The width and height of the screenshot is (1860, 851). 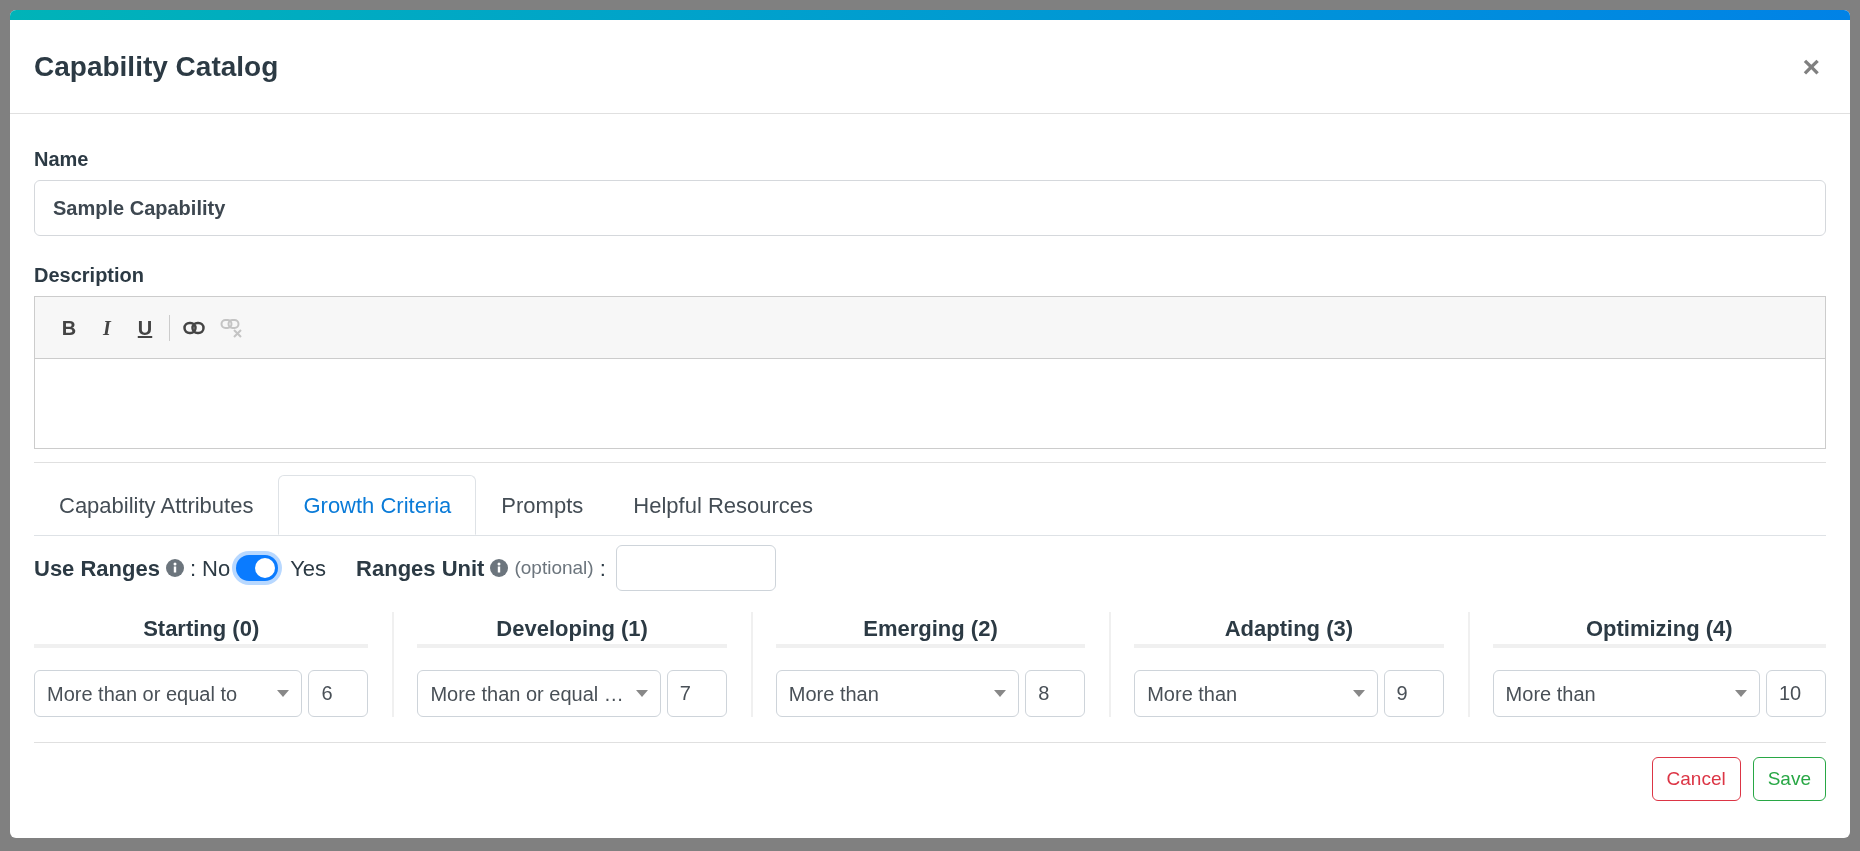 What do you see at coordinates (107, 327) in the screenshot?
I see `italic-button: I` at bounding box center [107, 327].